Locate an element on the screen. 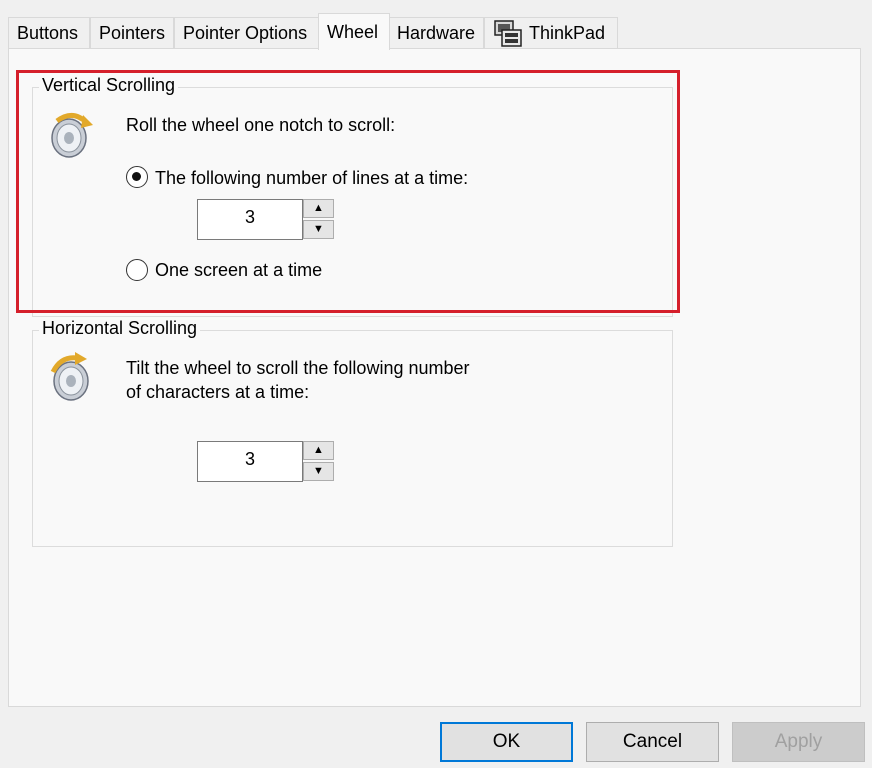  characters-spin-buttons: ▲ ▼ is located at coordinates (318, 462).